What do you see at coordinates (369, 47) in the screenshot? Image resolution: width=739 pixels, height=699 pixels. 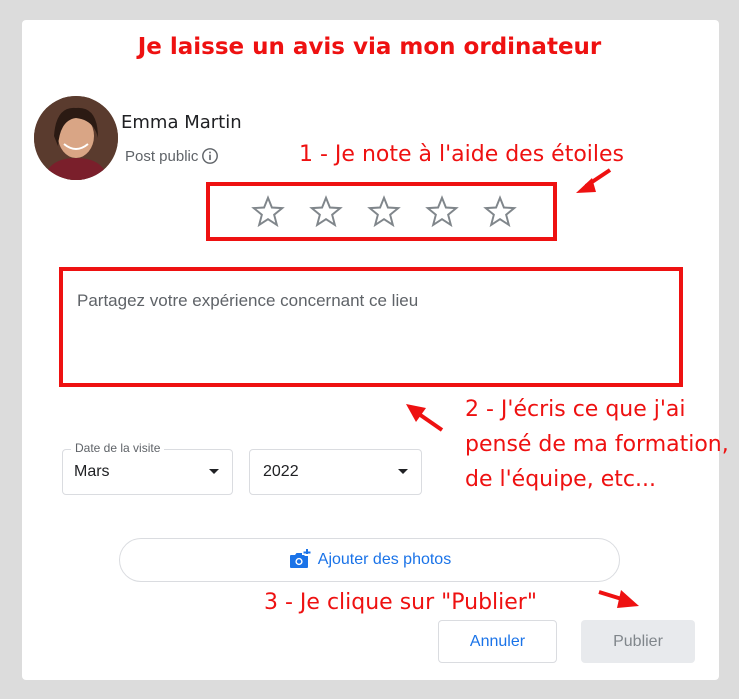 I see `page-headline: Je laisse un avis via mon ordinateur` at bounding box center [369, 47].